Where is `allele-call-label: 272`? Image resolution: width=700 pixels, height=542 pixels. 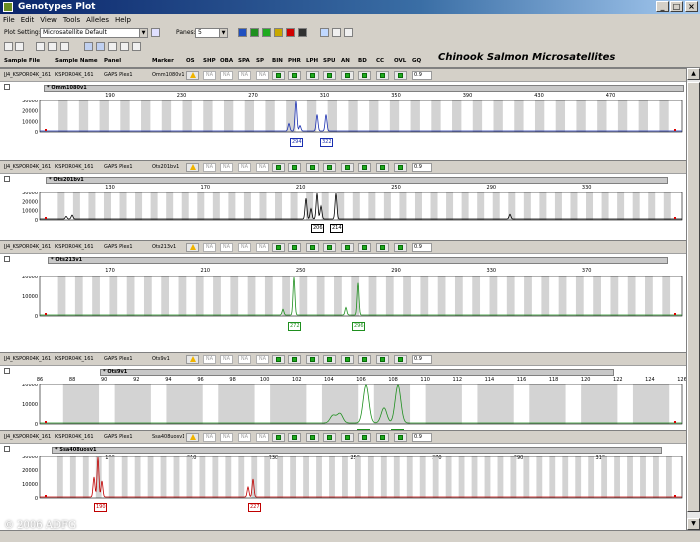 allele-call-label: 272 is located at coordinates (294, 326).